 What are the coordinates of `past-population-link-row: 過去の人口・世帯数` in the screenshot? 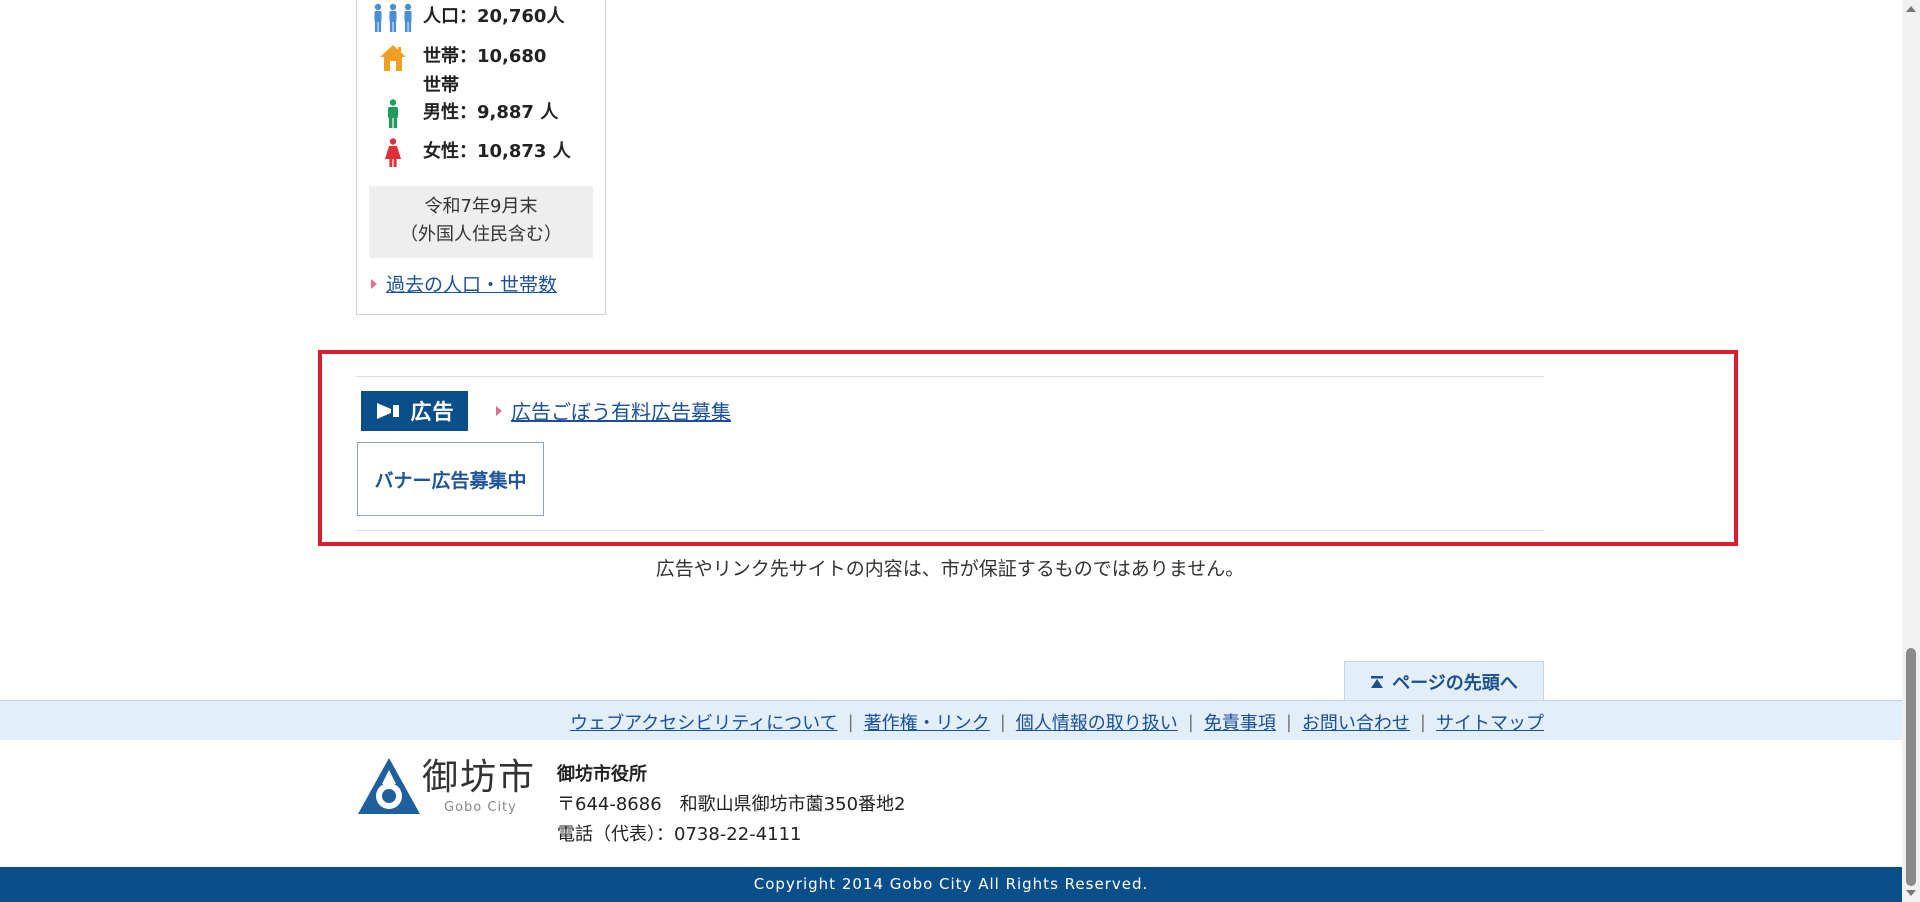 It's located at (464, 283).